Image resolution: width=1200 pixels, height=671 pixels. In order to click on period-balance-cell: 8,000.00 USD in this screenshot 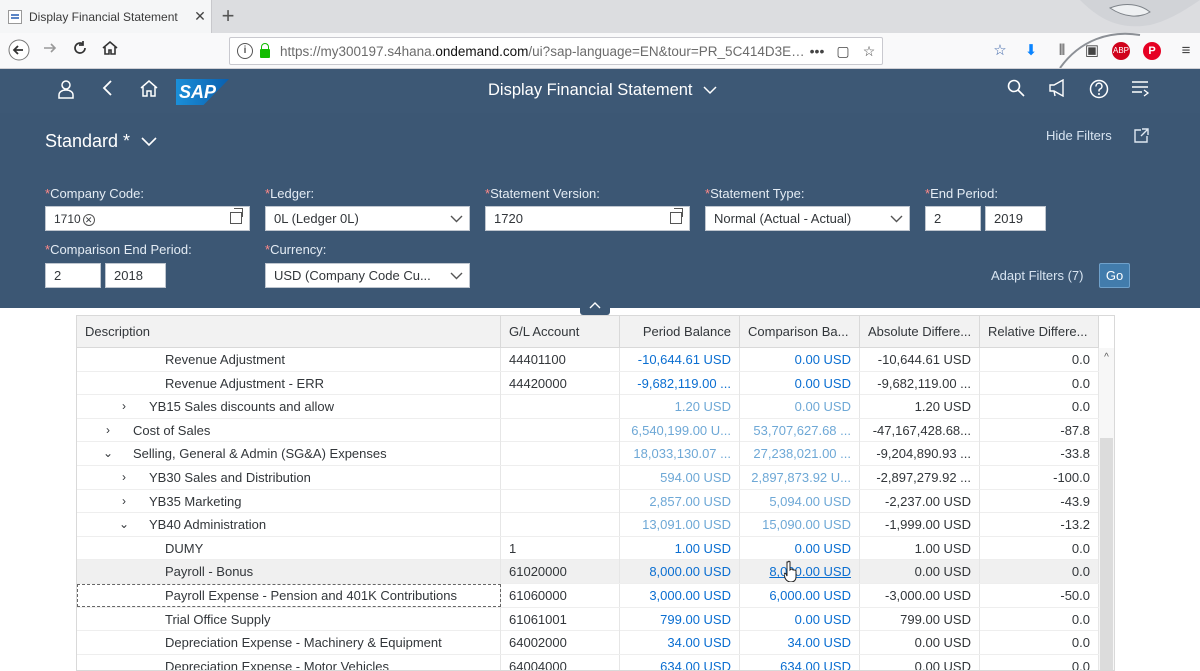, I will do `click(680, 572)`.